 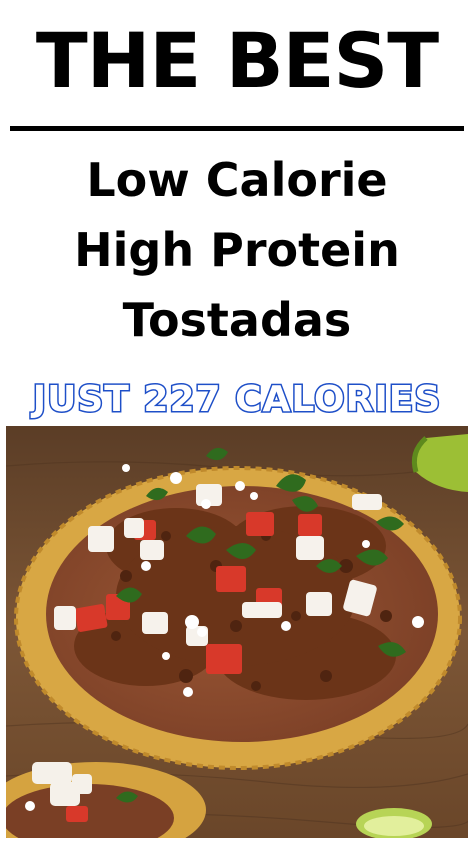 I want to click on lime-wedge-bottom-flesh, so click(x=394, y=826).